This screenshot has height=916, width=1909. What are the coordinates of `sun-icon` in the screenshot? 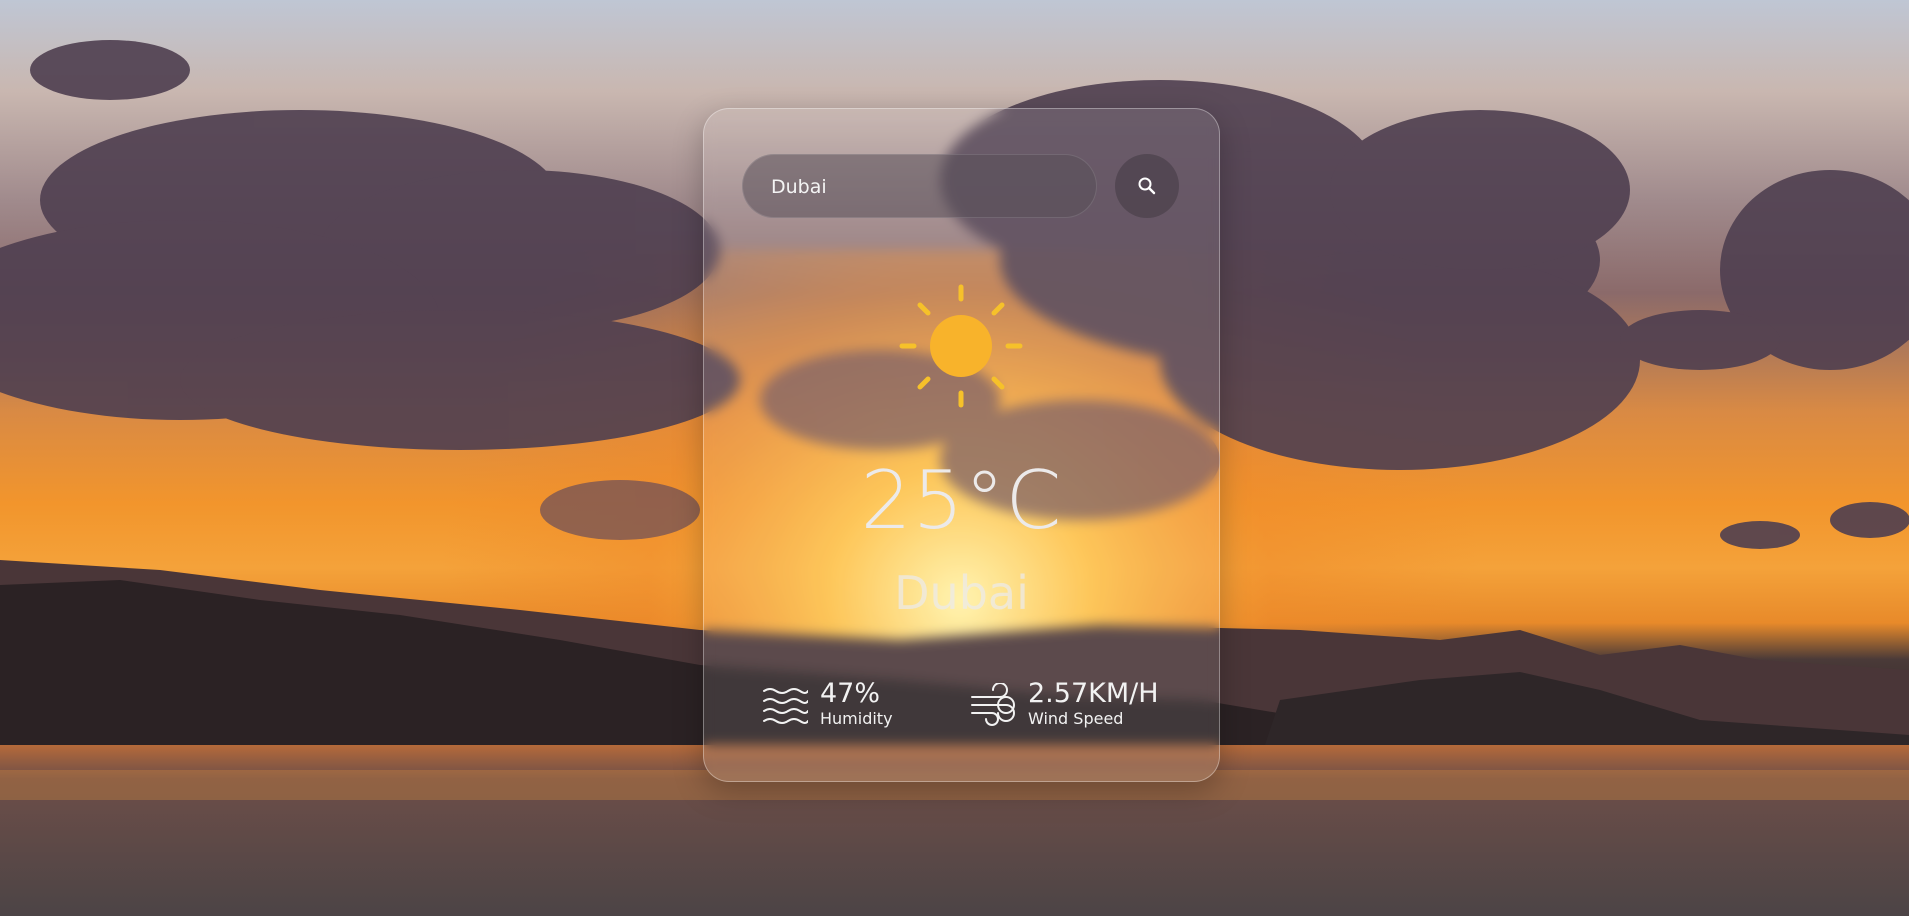 It's located at (961, 346).